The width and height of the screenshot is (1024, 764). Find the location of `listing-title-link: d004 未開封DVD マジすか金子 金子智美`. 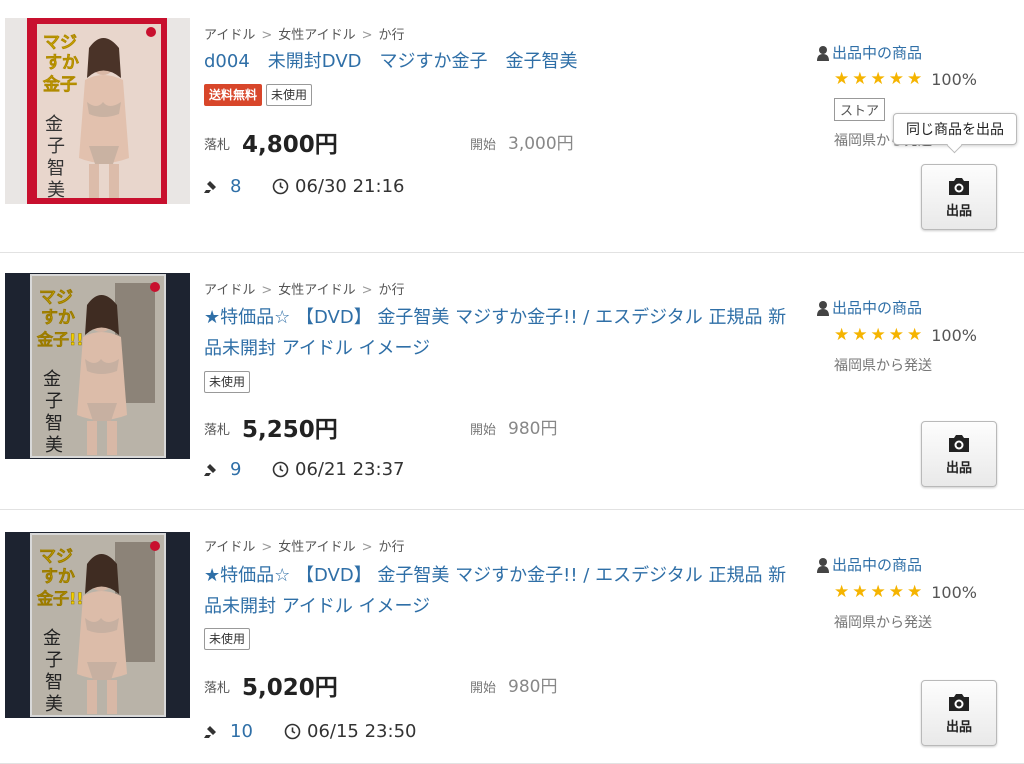

listing-title-link: d004 未開封DVD マジすか金子 金子智美 is located at coordinates (499, 61).